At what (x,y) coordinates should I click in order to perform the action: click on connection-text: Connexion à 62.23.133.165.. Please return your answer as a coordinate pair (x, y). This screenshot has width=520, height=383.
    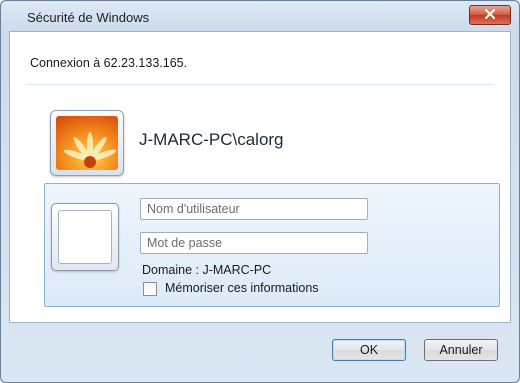
    Looking at the image, I should click on (109, 63).